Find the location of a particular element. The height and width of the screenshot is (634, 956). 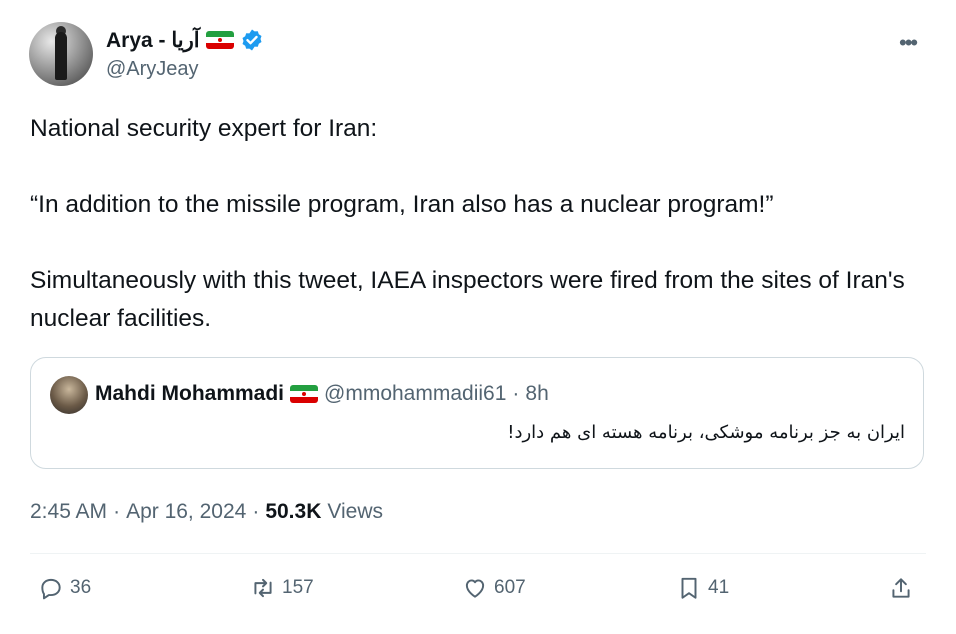

divider is located at coordinates (478, 553).